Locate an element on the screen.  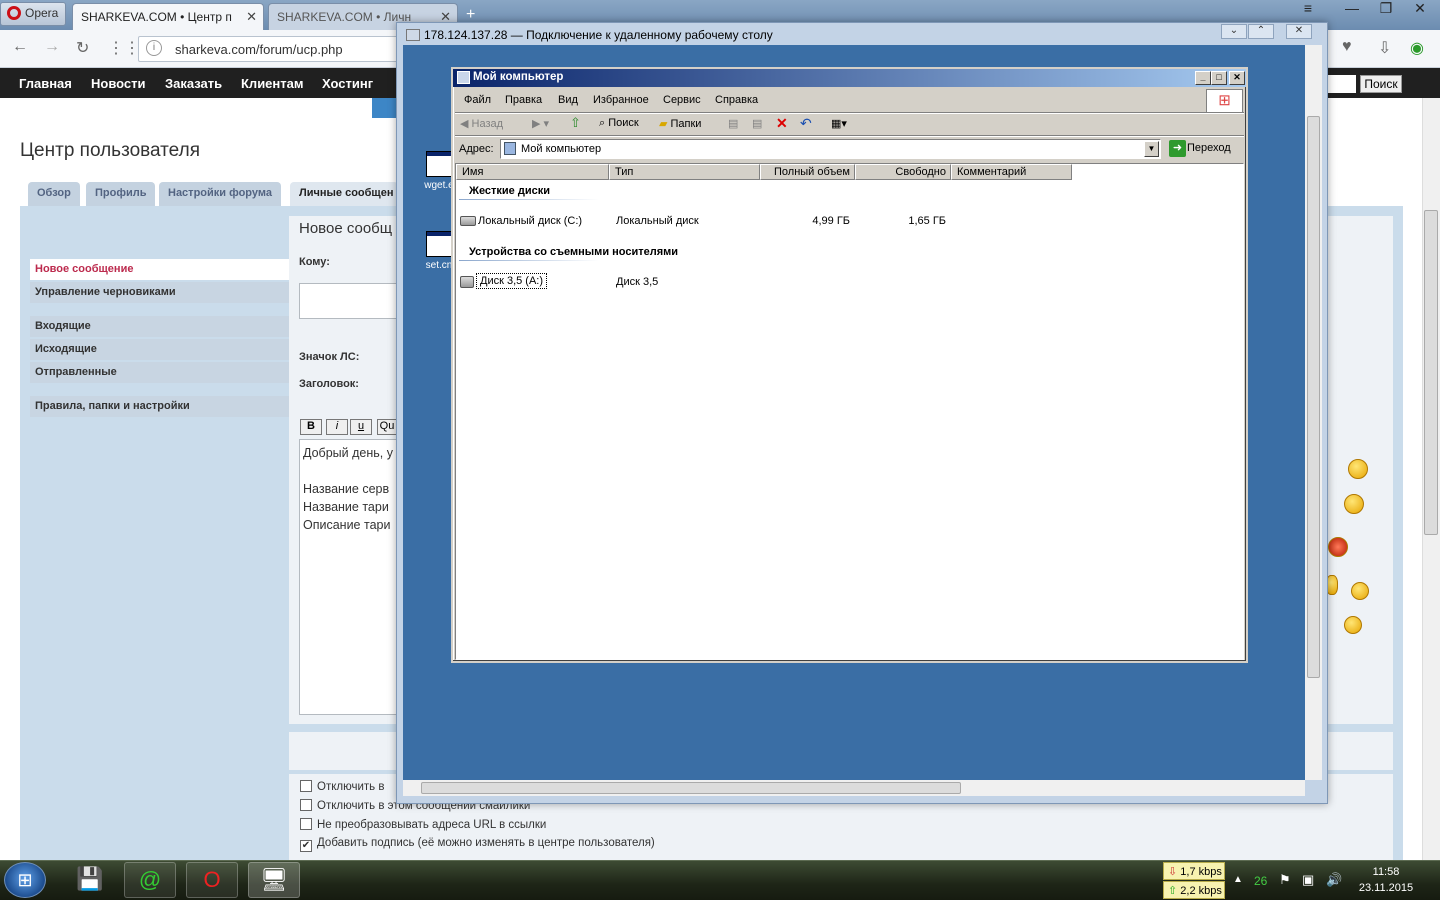
menu-tools: Сервис is located at coordinates (682, 100).